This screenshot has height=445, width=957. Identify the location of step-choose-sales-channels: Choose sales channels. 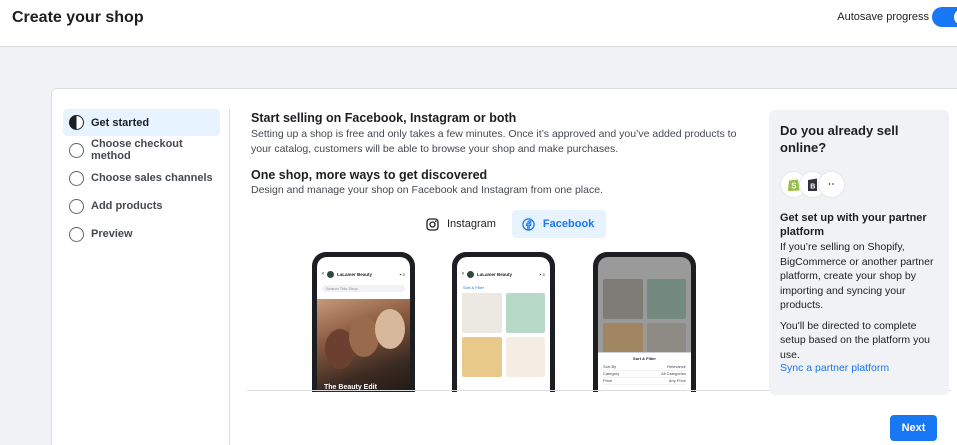
(141, 178).